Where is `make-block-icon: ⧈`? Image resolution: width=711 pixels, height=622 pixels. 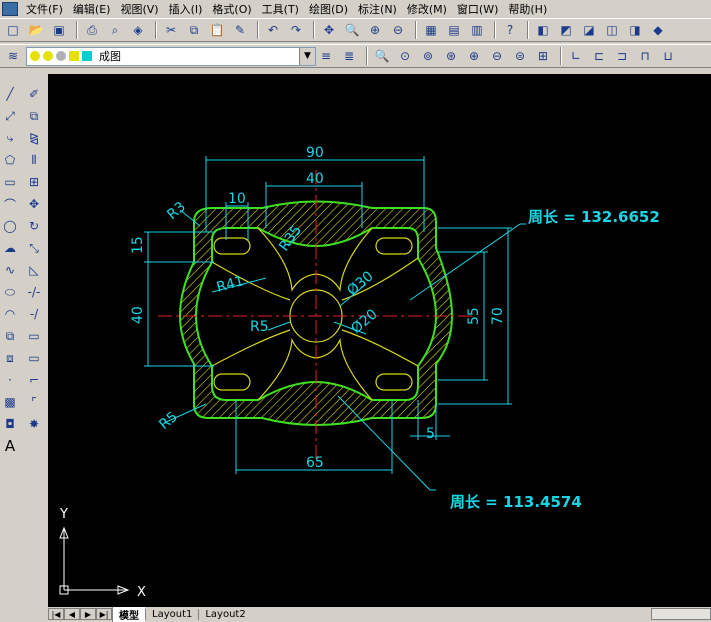 make-block-icon: ⧈ is located at coordinates (10, 358).